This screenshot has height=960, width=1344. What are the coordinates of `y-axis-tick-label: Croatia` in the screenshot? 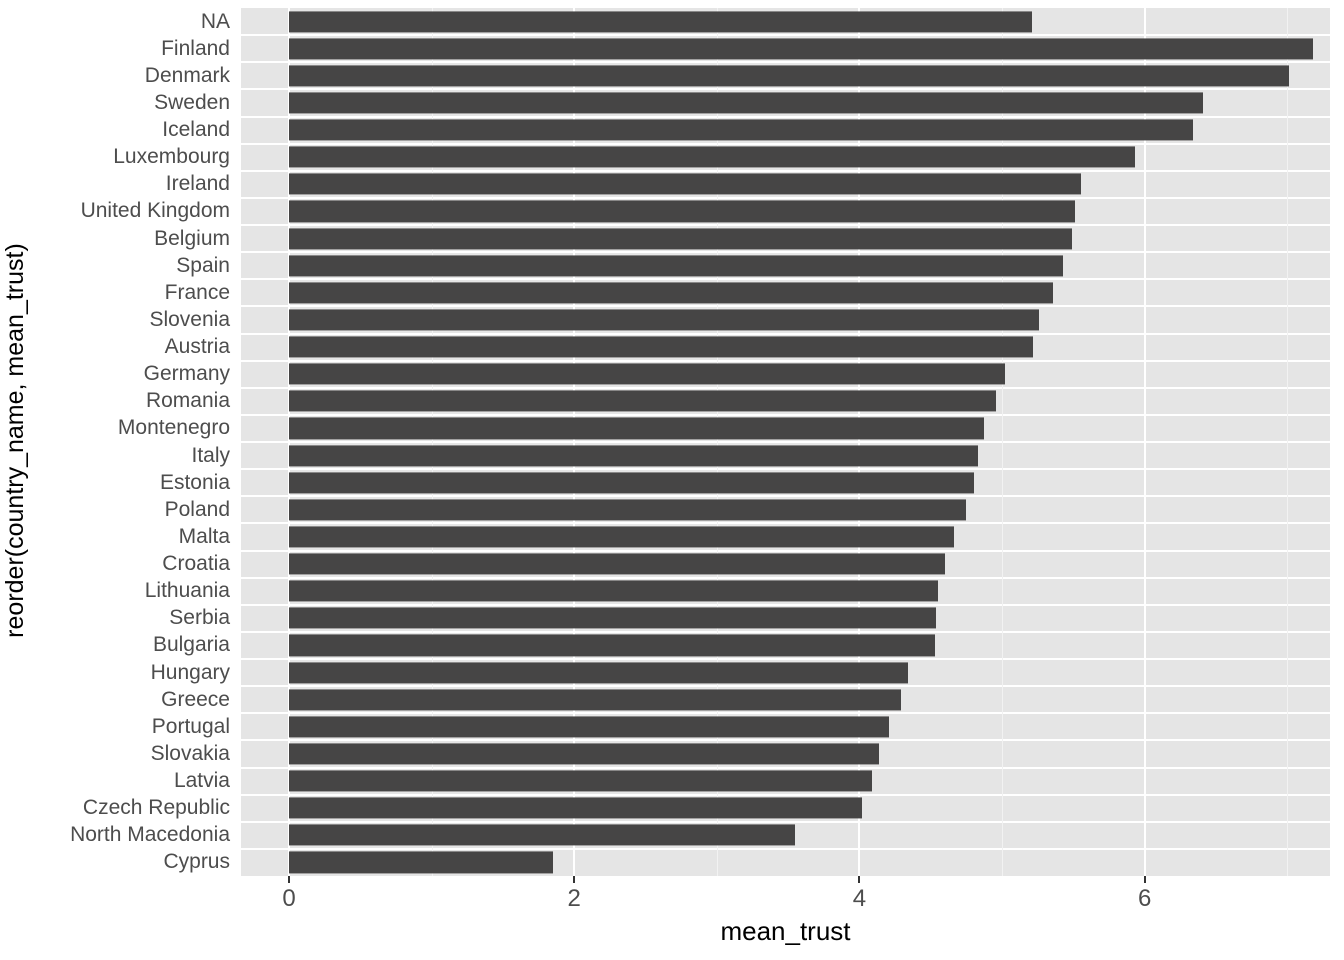 It's located at (196, 564).